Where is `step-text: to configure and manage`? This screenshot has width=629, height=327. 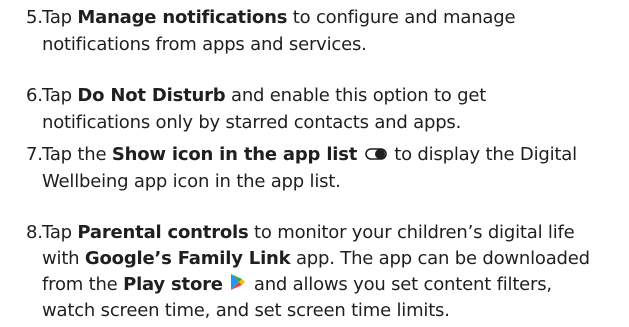
step-text: to configure and manage is located at coordinates (401, 17).